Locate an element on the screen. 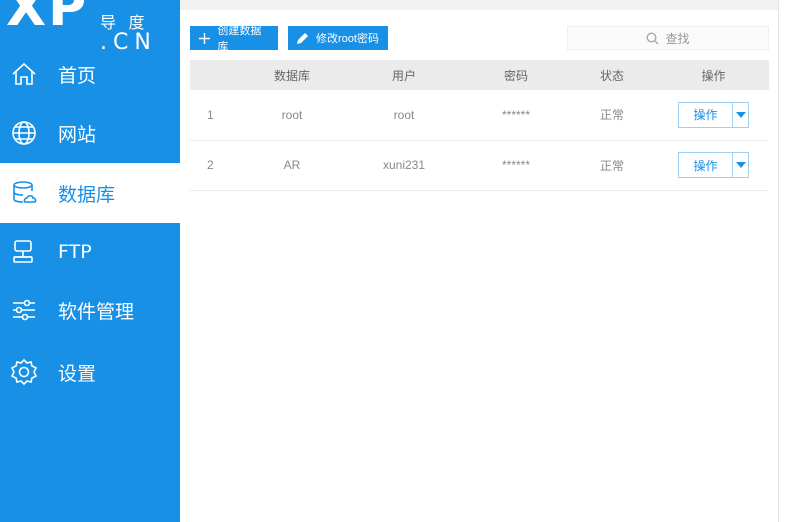 Image resolution: width=785 pixels, height=522 pixels. search-input: 查找 is located at coordinates (668, 38).